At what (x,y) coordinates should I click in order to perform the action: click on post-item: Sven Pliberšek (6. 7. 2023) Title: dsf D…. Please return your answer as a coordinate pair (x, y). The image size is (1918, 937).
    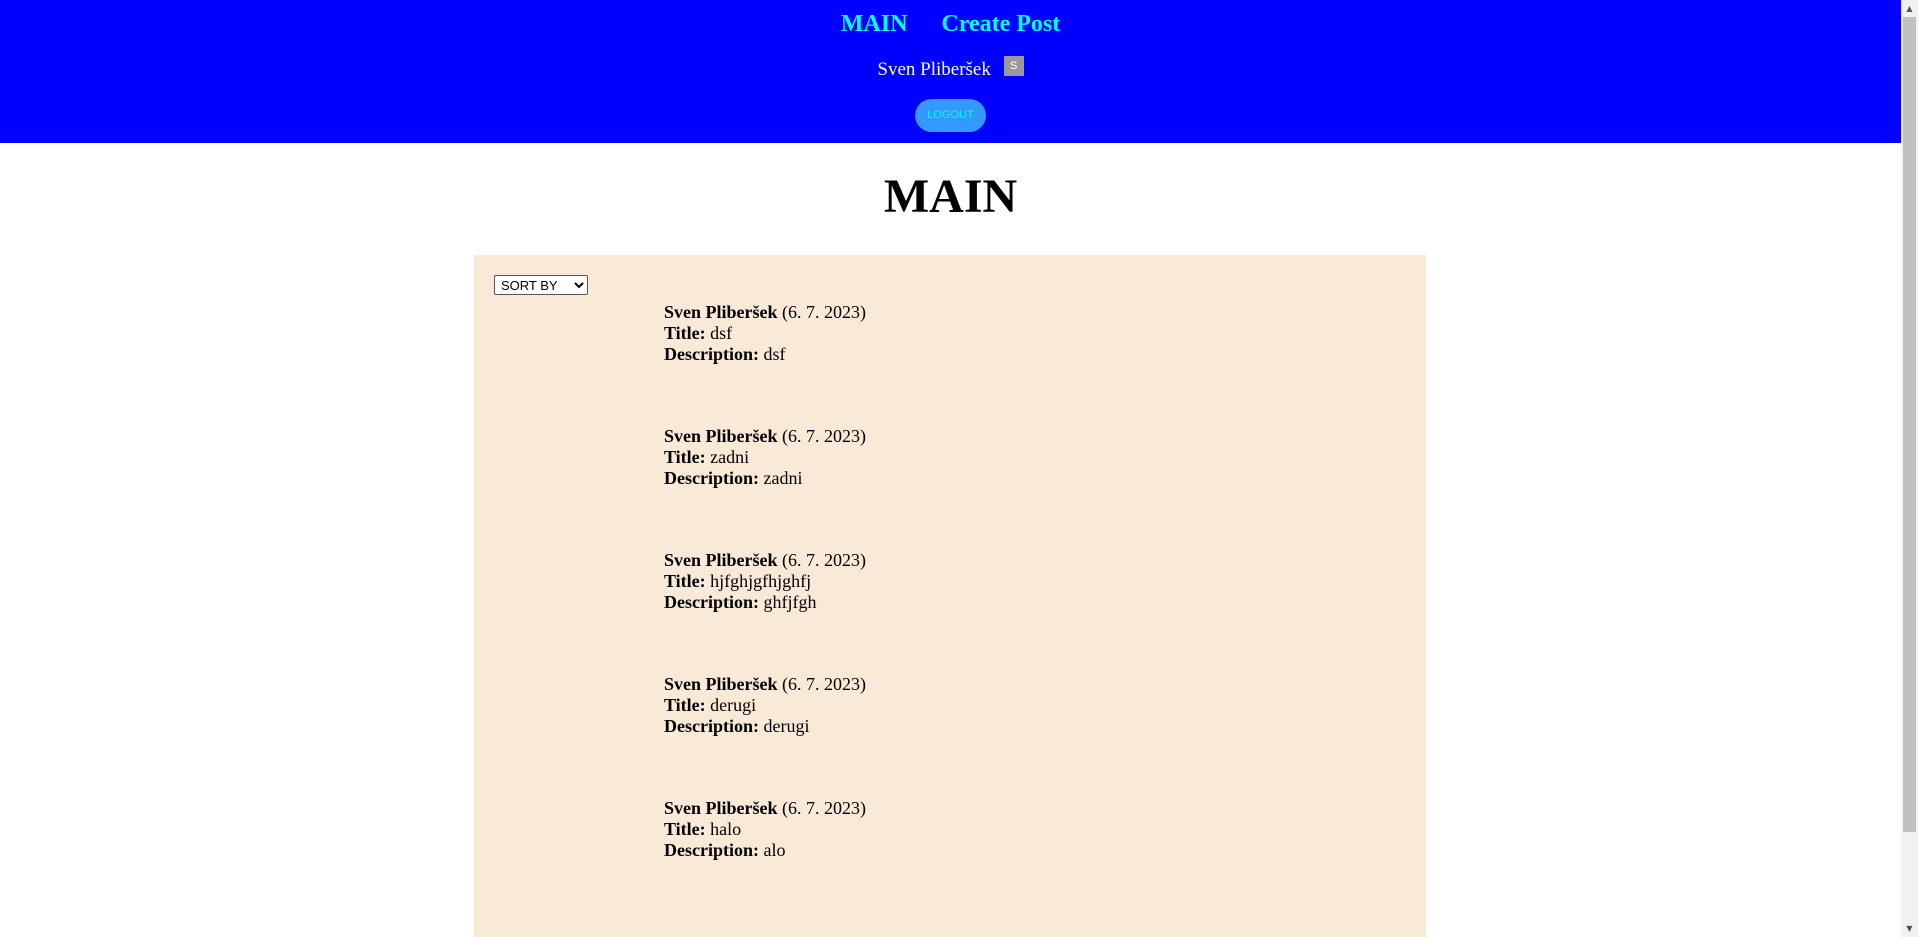
    Looking at the image, I should click on (765, 333).